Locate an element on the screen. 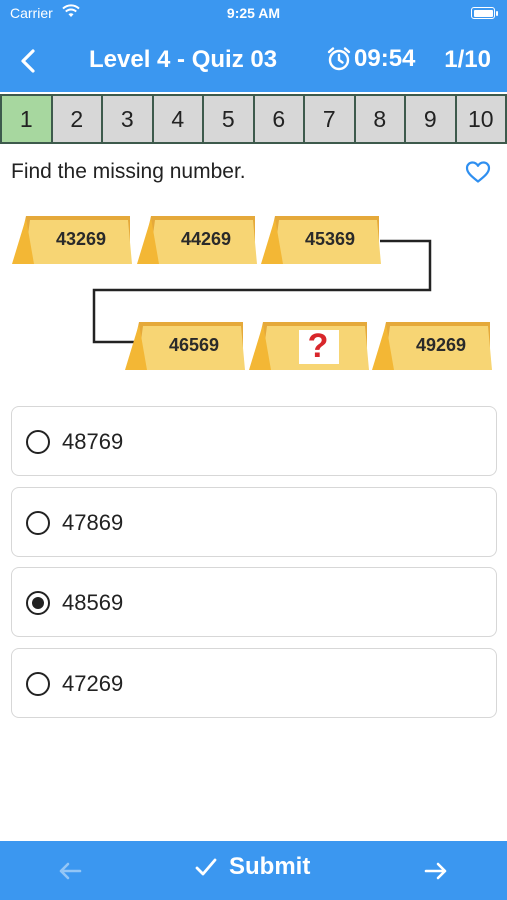  page-title: Level 4 - Quiz 03 is located at coordinates (183, 59).